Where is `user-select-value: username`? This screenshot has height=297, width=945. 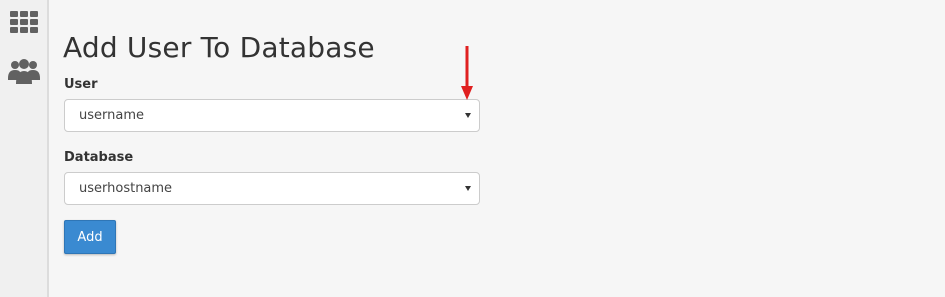
user-select-value: username is located at coordinates (111, 115).